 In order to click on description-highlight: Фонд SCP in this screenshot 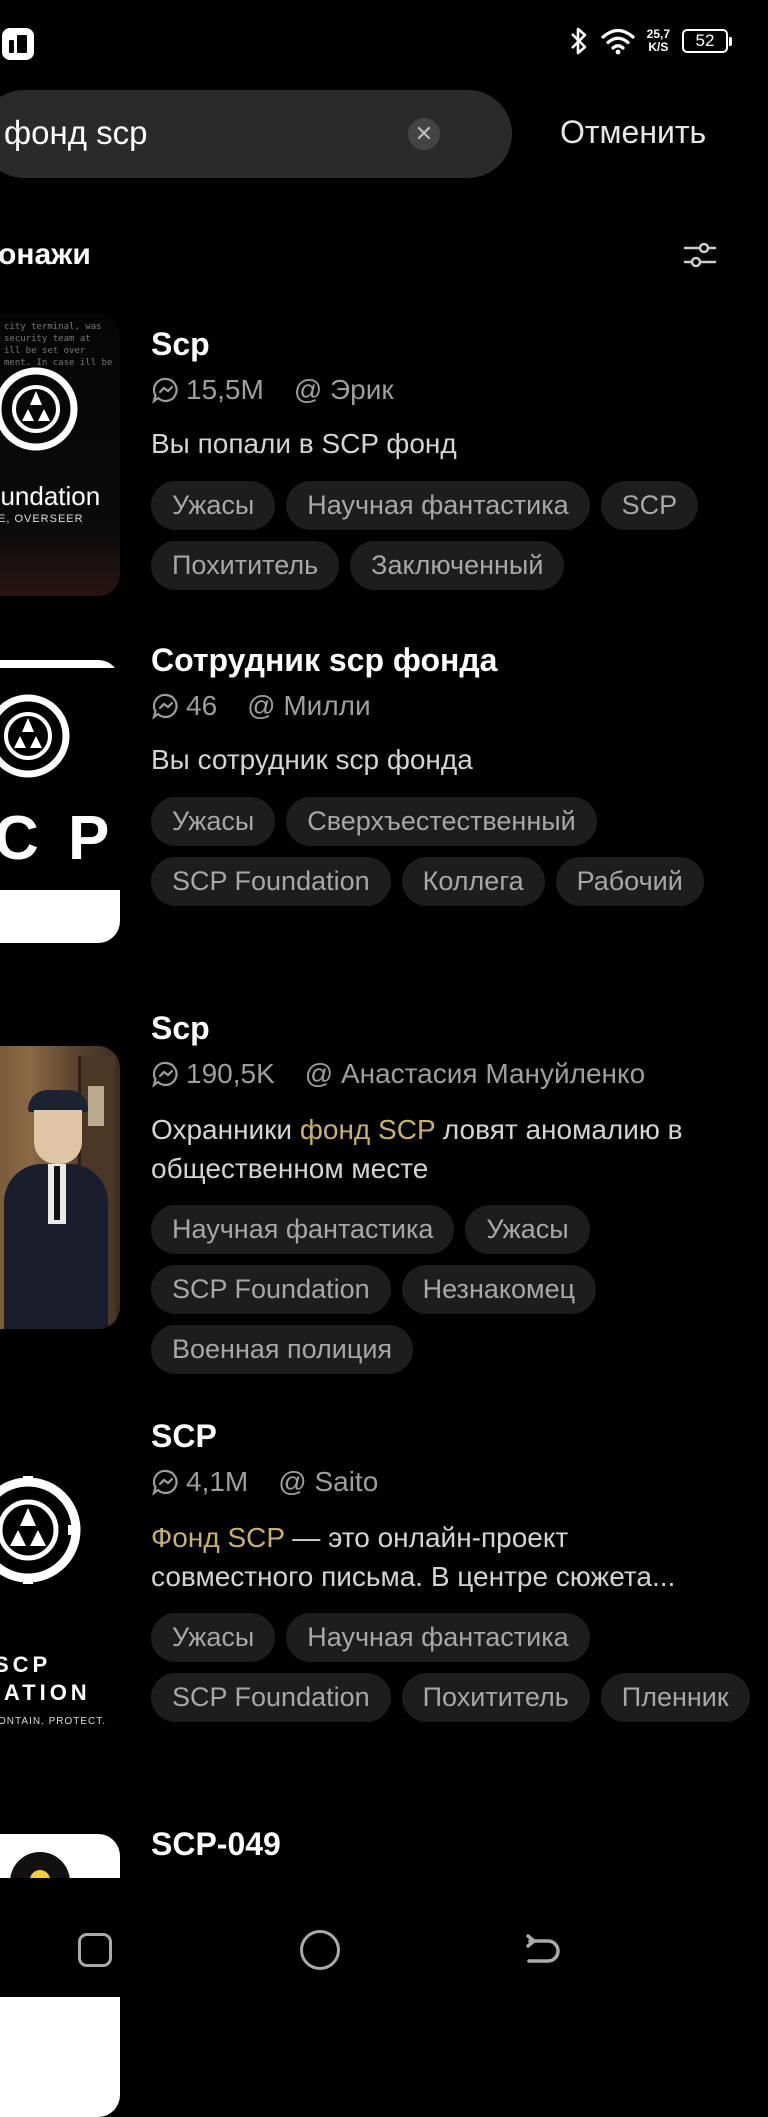, I will do `click(218, 1537)`.